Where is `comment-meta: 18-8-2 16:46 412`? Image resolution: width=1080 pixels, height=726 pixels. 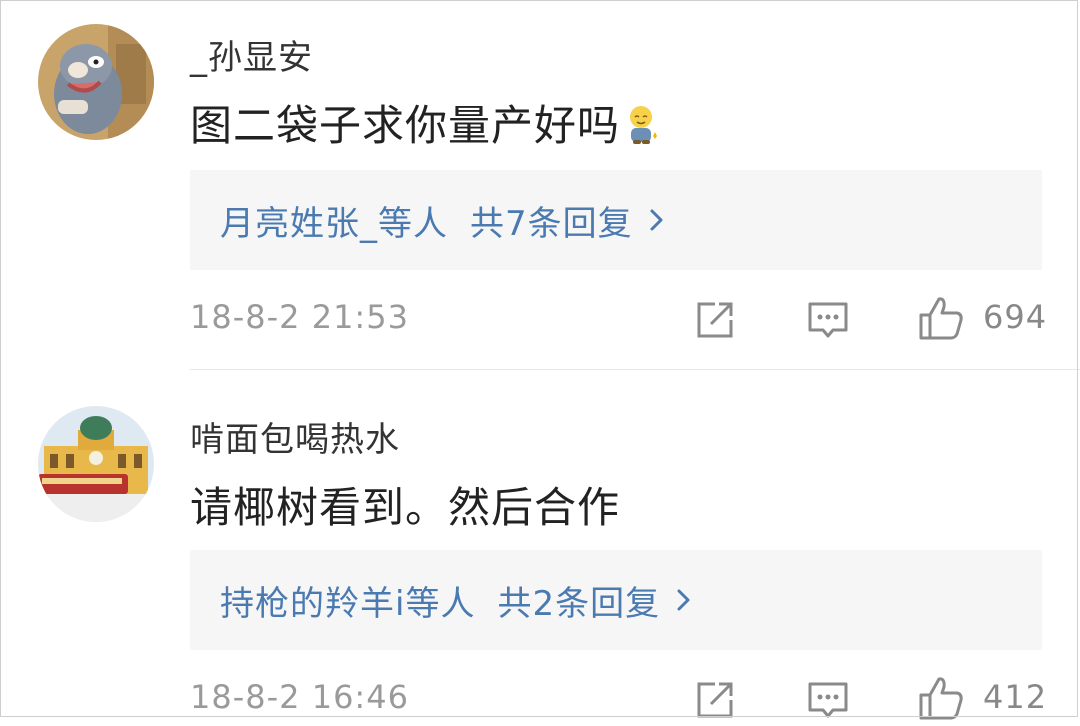
comment-meta: 18-8-2 16:46 412 is located at coordinates (619, 698).